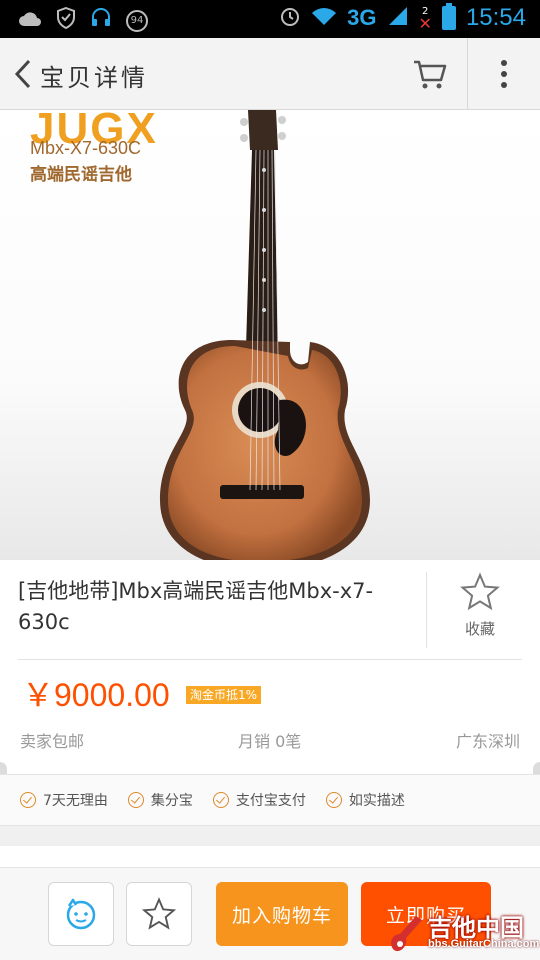  What do you see at coordinates (398, 18) in the screenshot?
I see `signal-icon` at bounding box center [398, 18].